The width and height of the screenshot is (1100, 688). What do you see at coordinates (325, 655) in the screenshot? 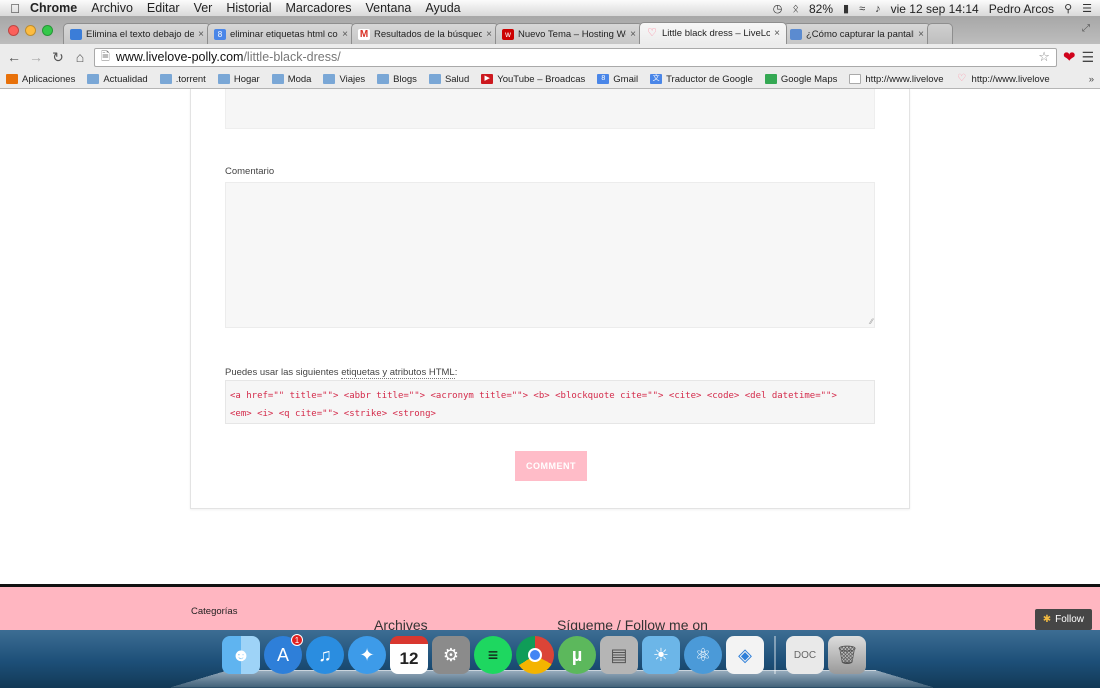
I see `itunes-icon: ♫` at bounding box center [325, 655].